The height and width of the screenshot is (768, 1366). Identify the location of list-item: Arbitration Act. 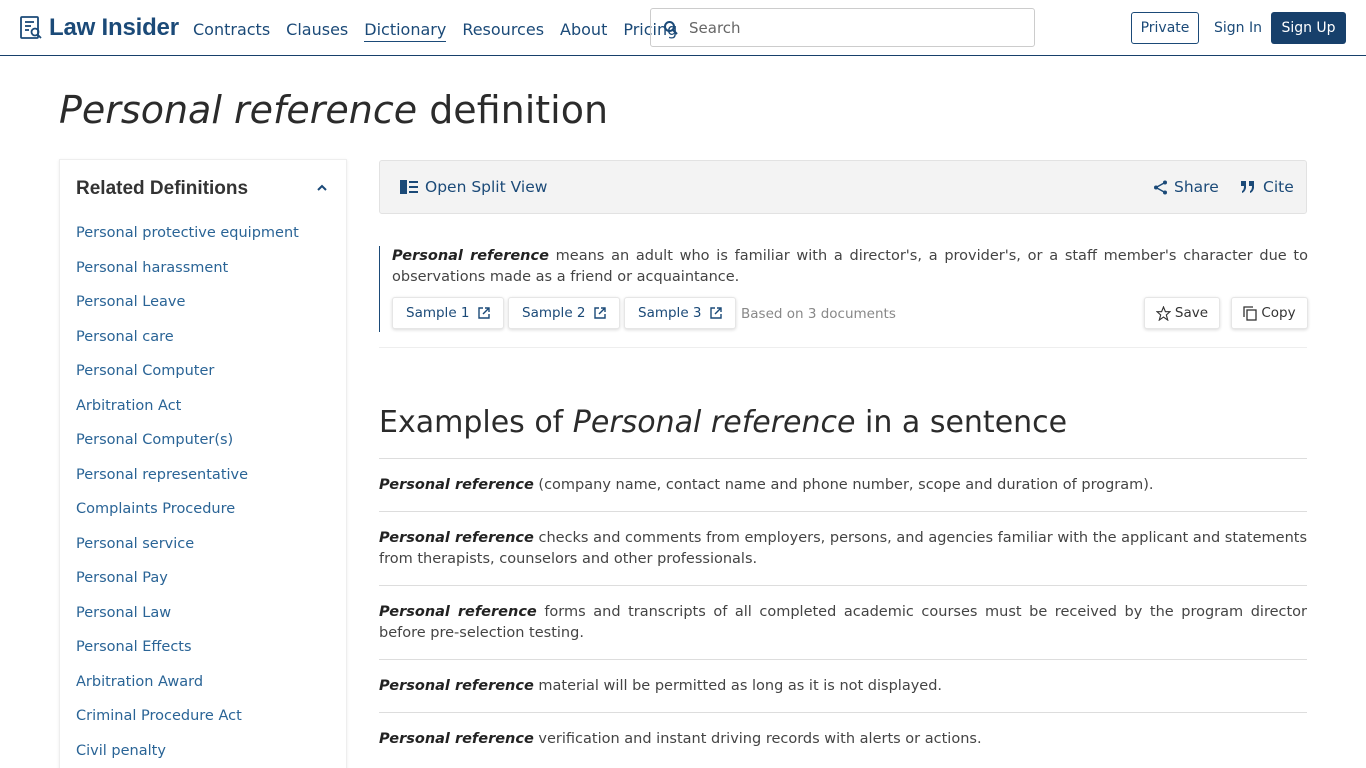
(187, 412).